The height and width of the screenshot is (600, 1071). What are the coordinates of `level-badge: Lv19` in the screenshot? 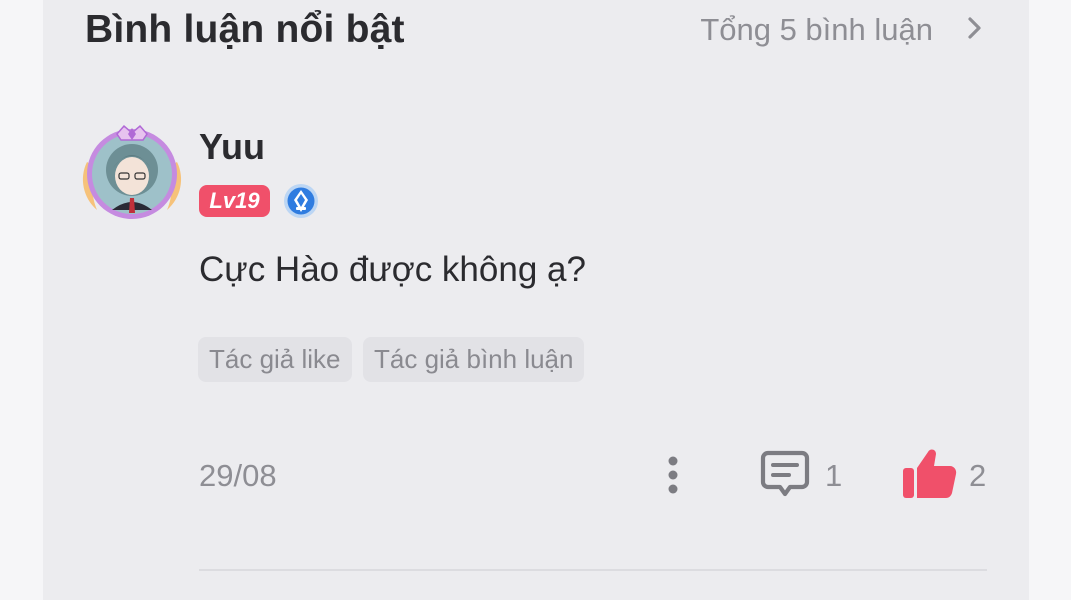 It's located at (234, 201).